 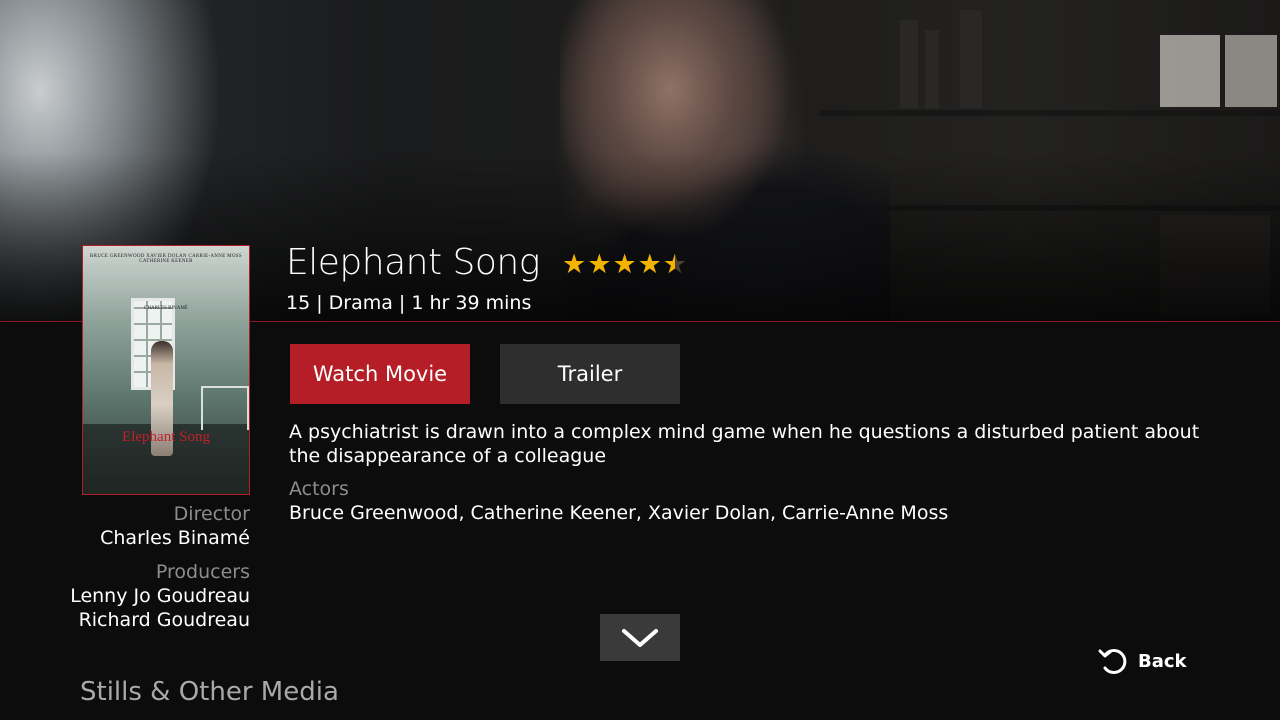 What do you see at coordinates (166, 308) in the screenshot?
I see `poster-director-credit: CHARLES BINAMÉ` at bounding box center [166, 308].